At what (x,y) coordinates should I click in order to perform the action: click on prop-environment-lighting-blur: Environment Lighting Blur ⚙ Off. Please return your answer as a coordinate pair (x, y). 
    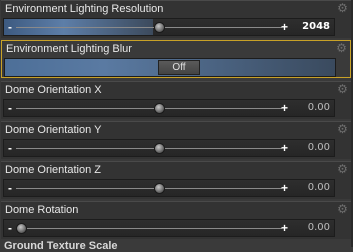
    Looking at the image, I should click on (176, 59).